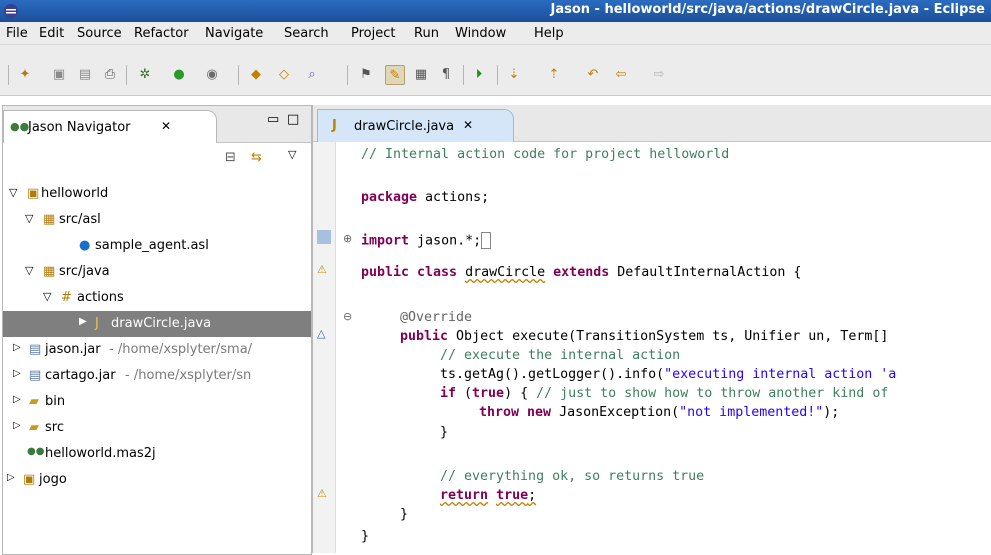  I want to click on project-icon: ▣, so click(29, 479).